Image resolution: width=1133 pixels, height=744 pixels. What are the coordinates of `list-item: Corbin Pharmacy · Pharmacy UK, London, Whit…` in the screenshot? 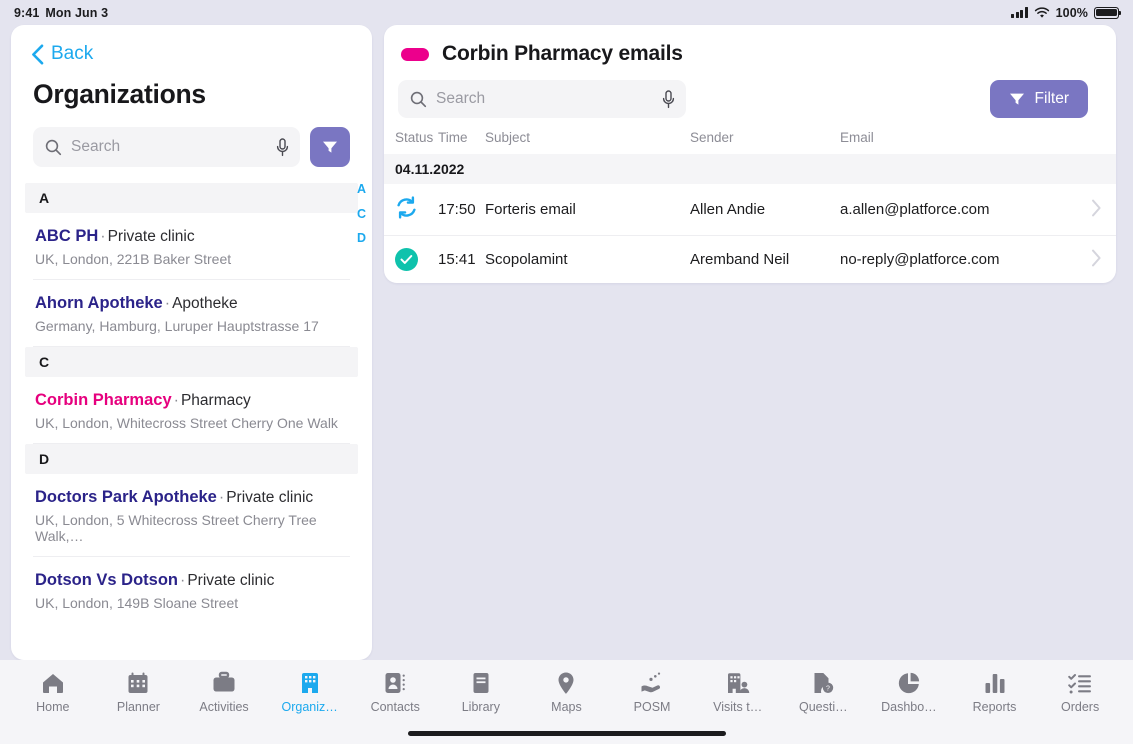 It's located at (191, 410).